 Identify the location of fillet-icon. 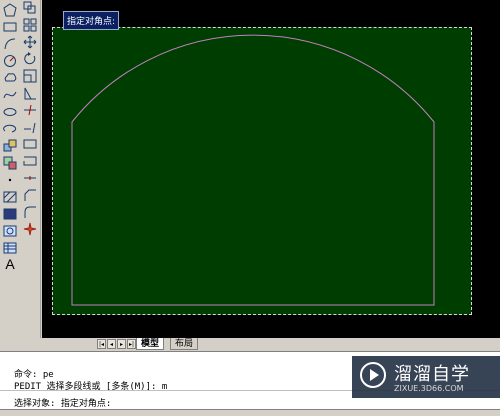
(30, 212).